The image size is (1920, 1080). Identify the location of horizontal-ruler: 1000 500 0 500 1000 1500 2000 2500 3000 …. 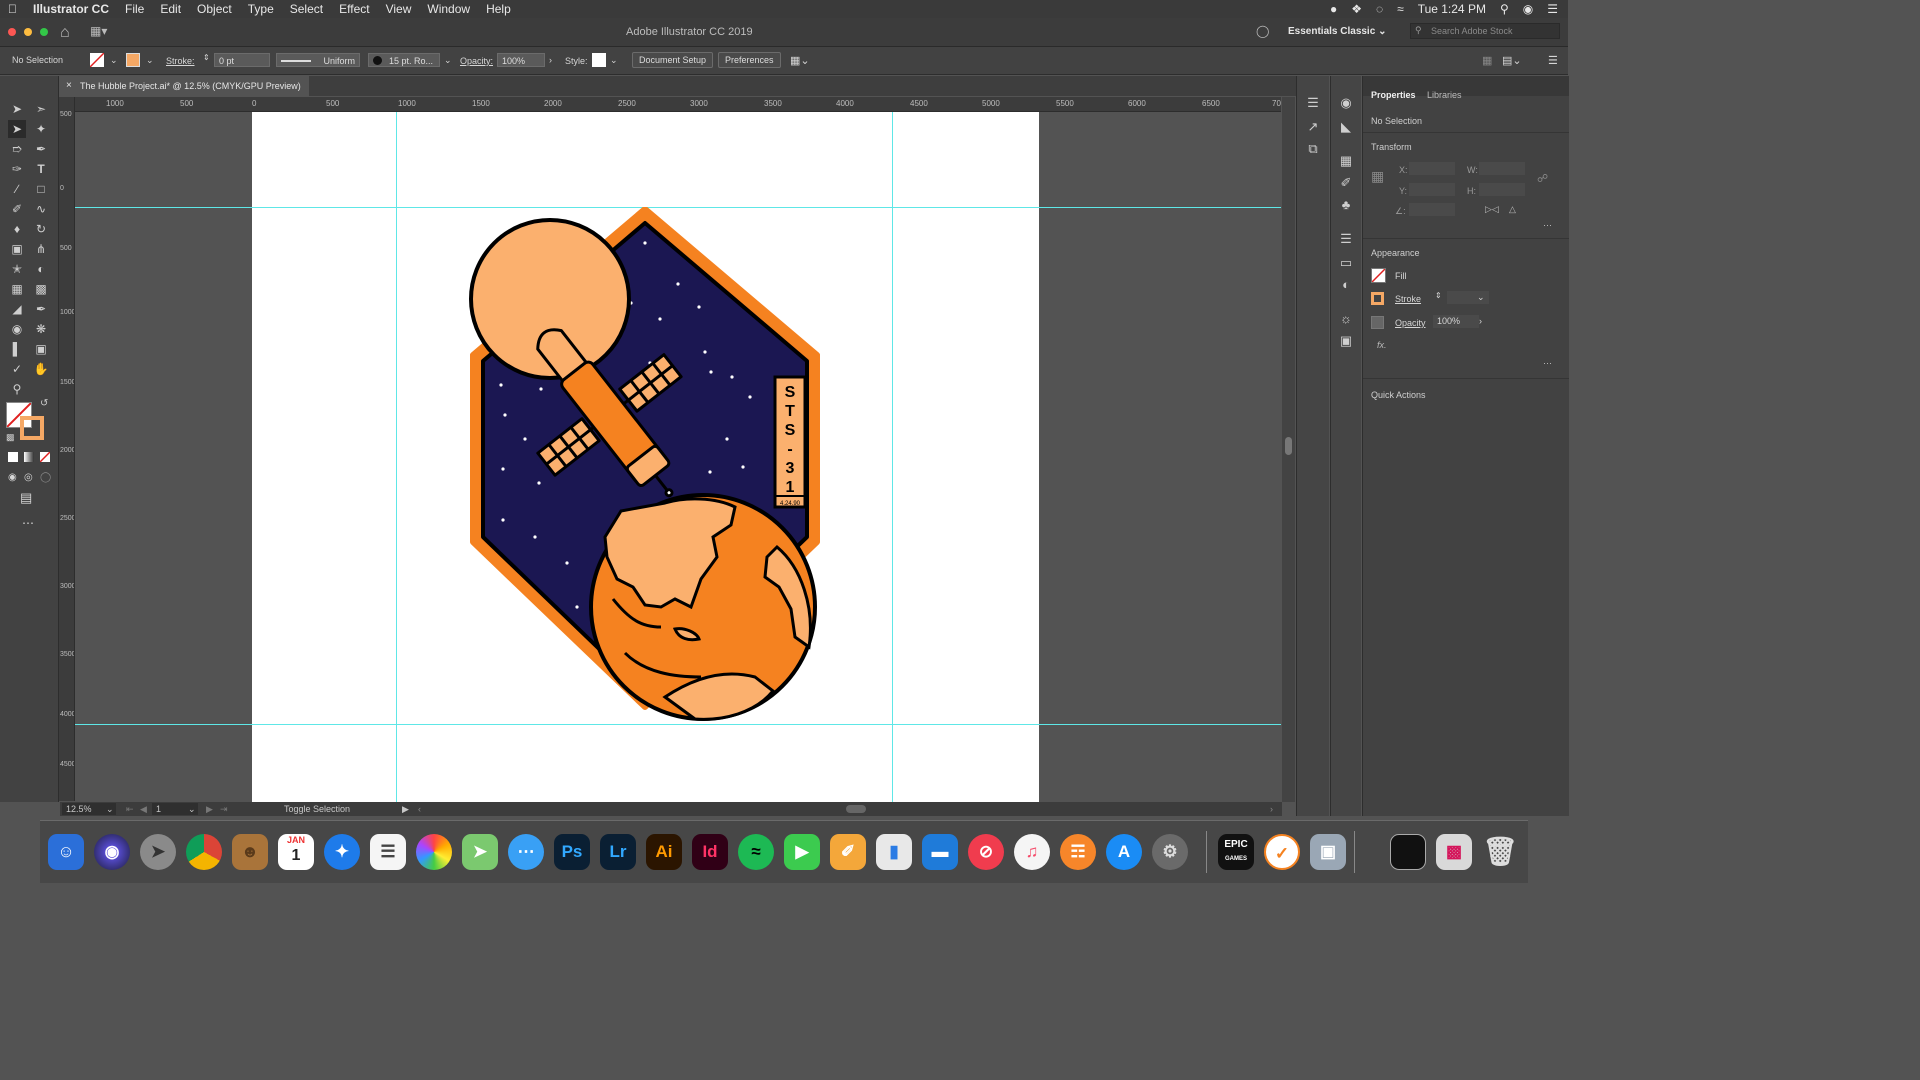
(678, 104).